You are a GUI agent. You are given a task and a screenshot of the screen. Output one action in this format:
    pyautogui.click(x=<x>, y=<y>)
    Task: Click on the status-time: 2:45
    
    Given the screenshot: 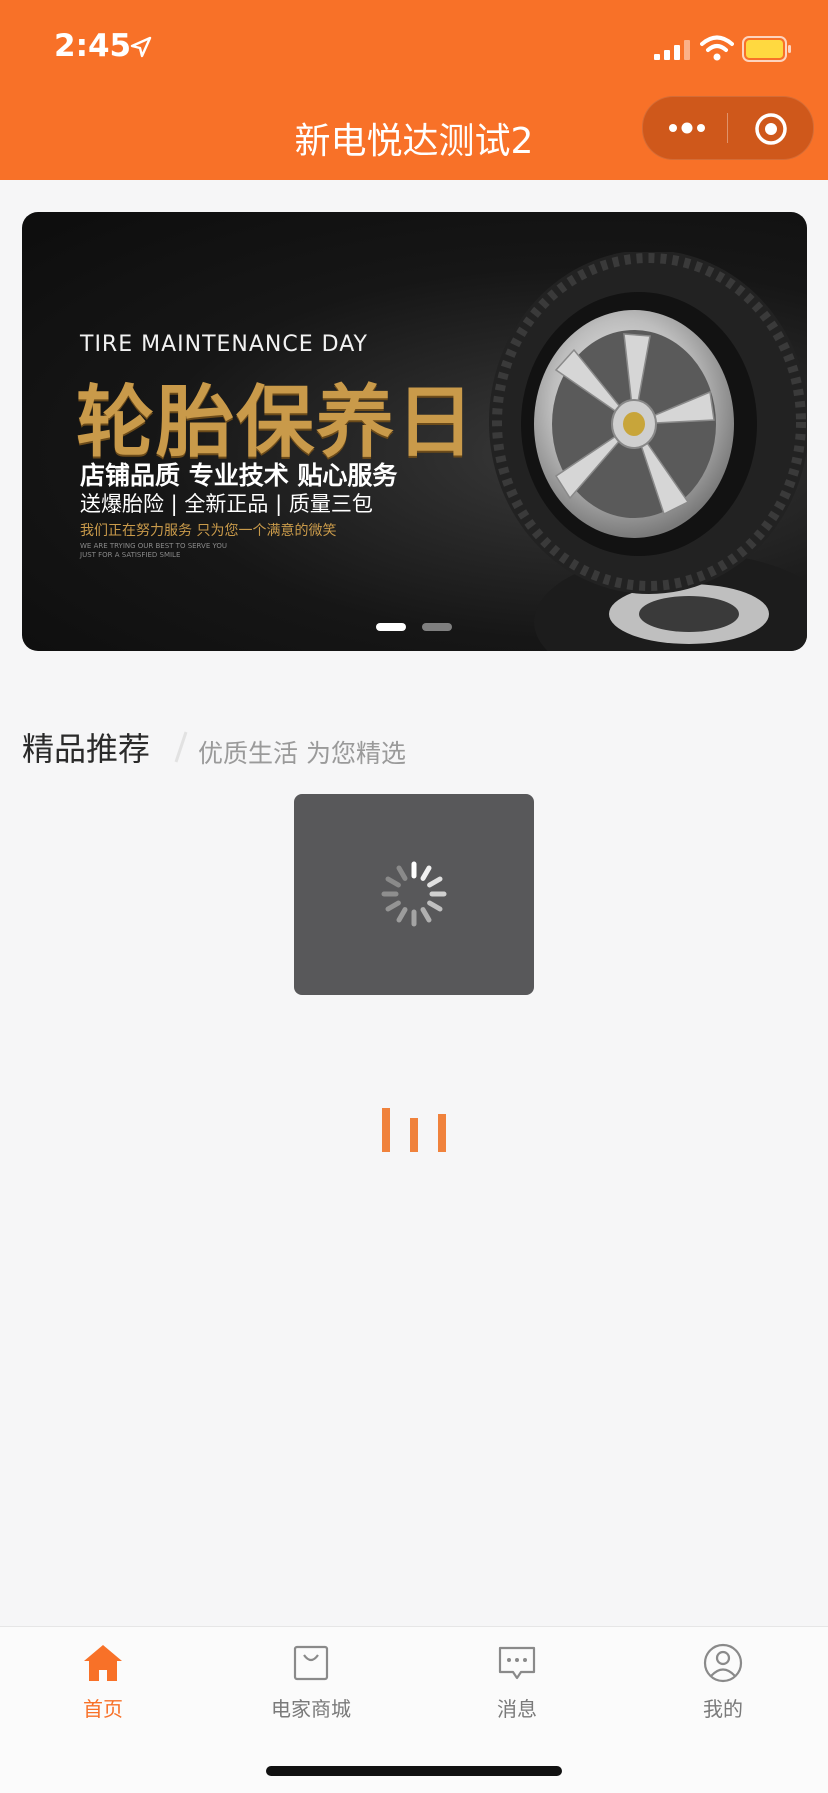 What is the action you would take?
    pyautogui.click(x=93, y=46)
    